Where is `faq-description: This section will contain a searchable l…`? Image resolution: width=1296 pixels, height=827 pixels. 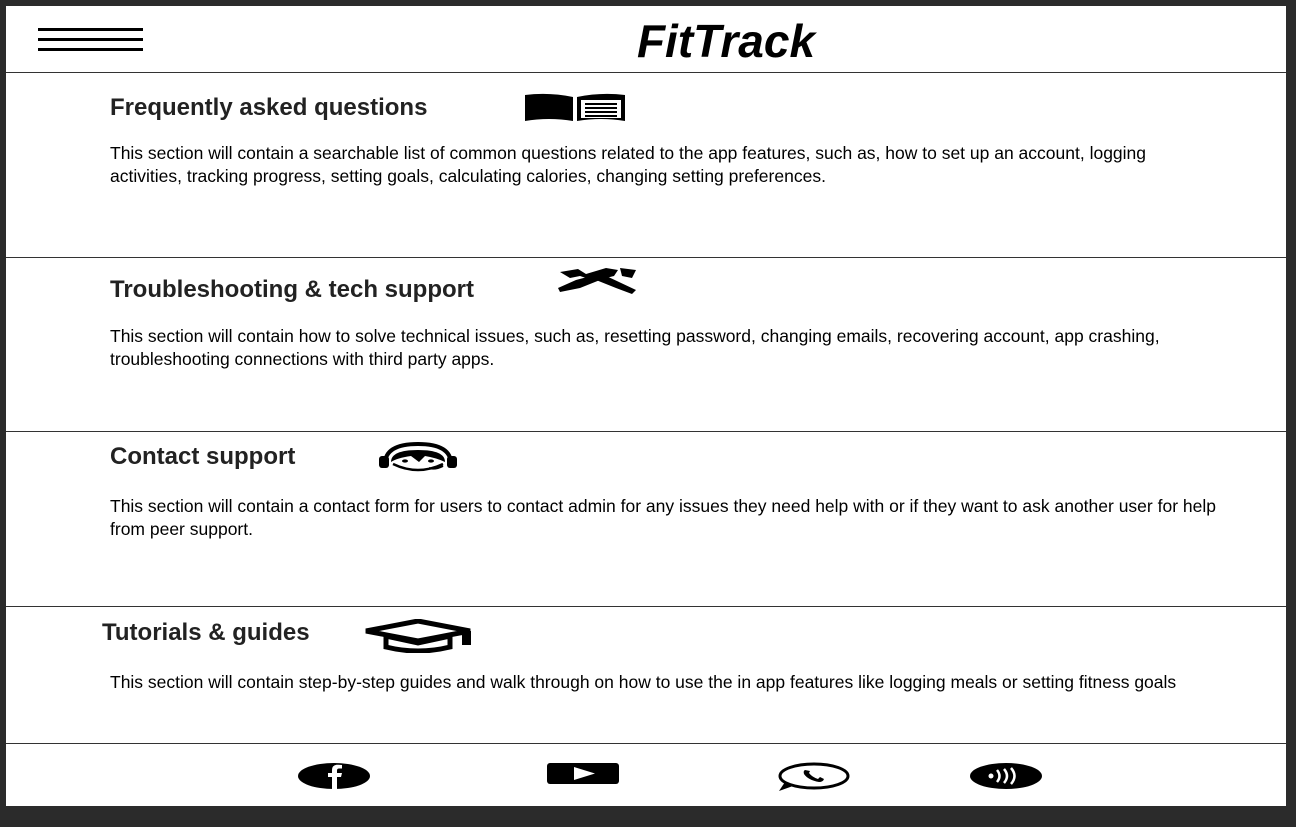
faq-description: This section will contain a searchable l… is located at coordinates (628, 164).